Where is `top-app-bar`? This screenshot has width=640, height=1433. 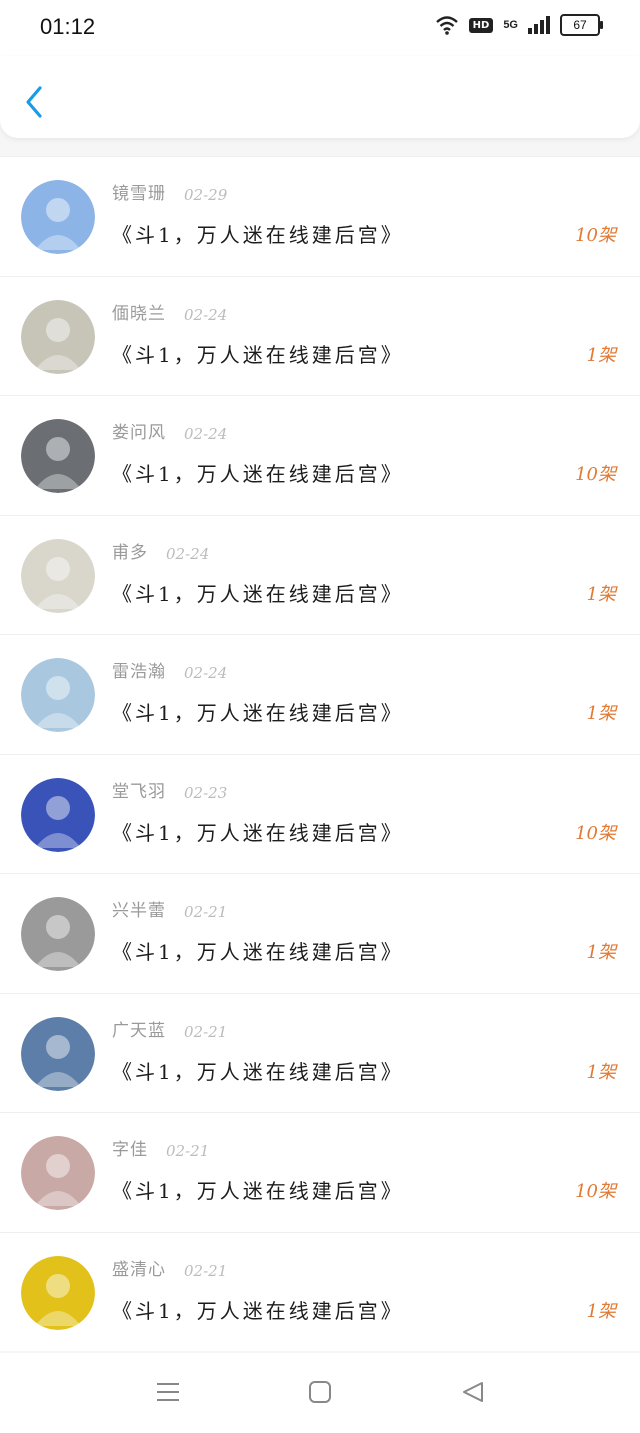
top-app-bar is located at coordinates (320, 97).